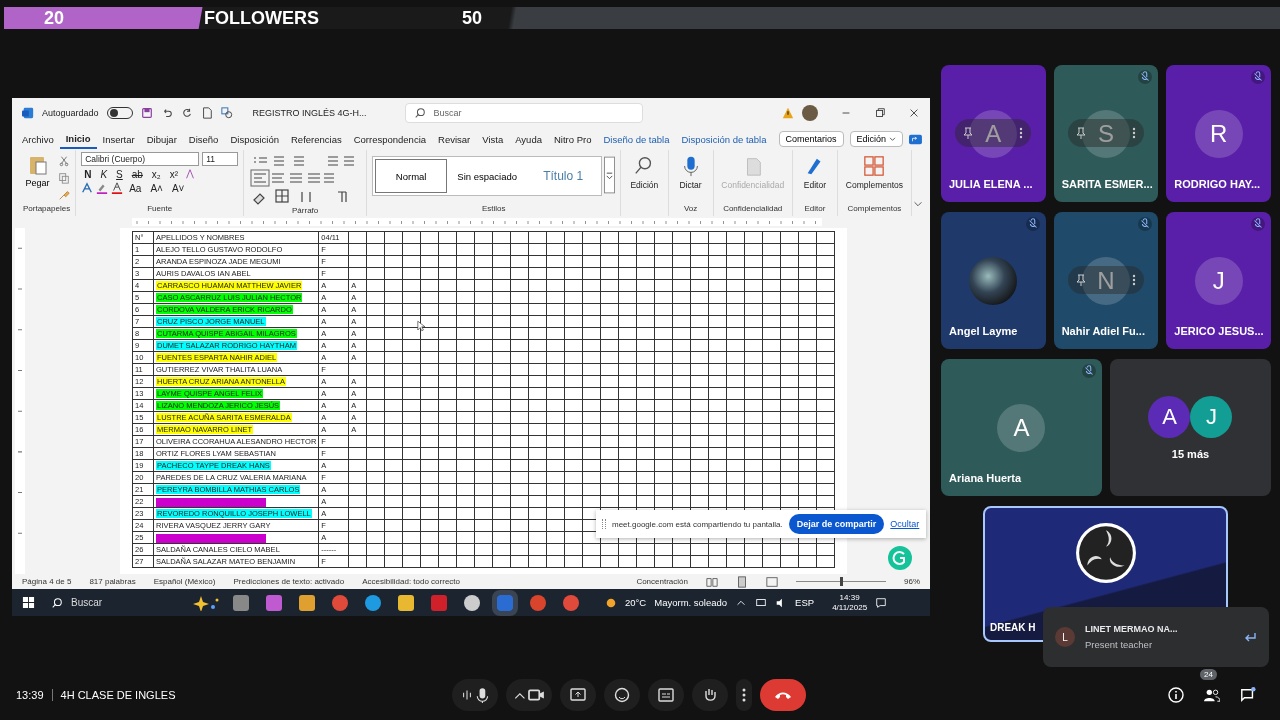 The width and height of the screenshot is (1280, 720). Describe the element at coordinates (622, 695) in the screenshot. I see `emoji-button` at that location.